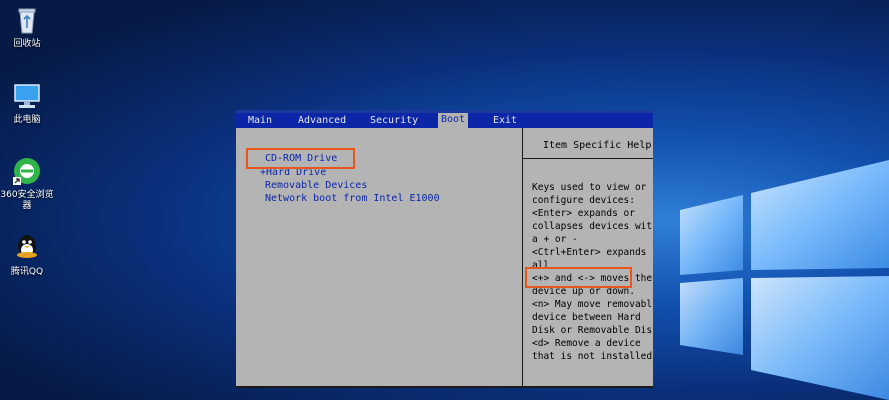 The height and width of the screenshot is (400, 889). Describe the element at coordinates (260, 120) in the screenshot. I see `menu-main: Main` at that location.